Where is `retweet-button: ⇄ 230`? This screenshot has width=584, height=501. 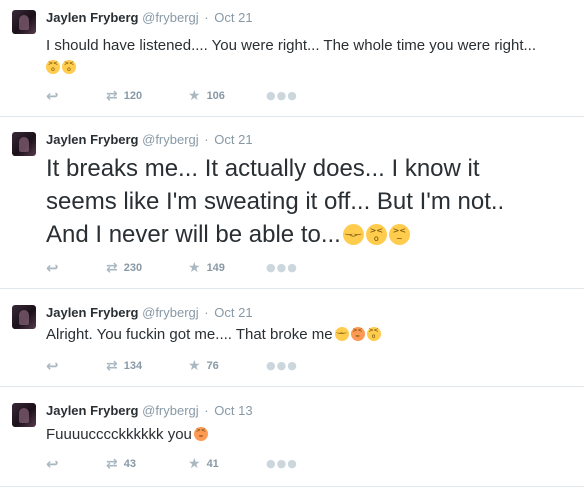
retweet-button: ⇄ 230 is located at coordinates (124, 268).